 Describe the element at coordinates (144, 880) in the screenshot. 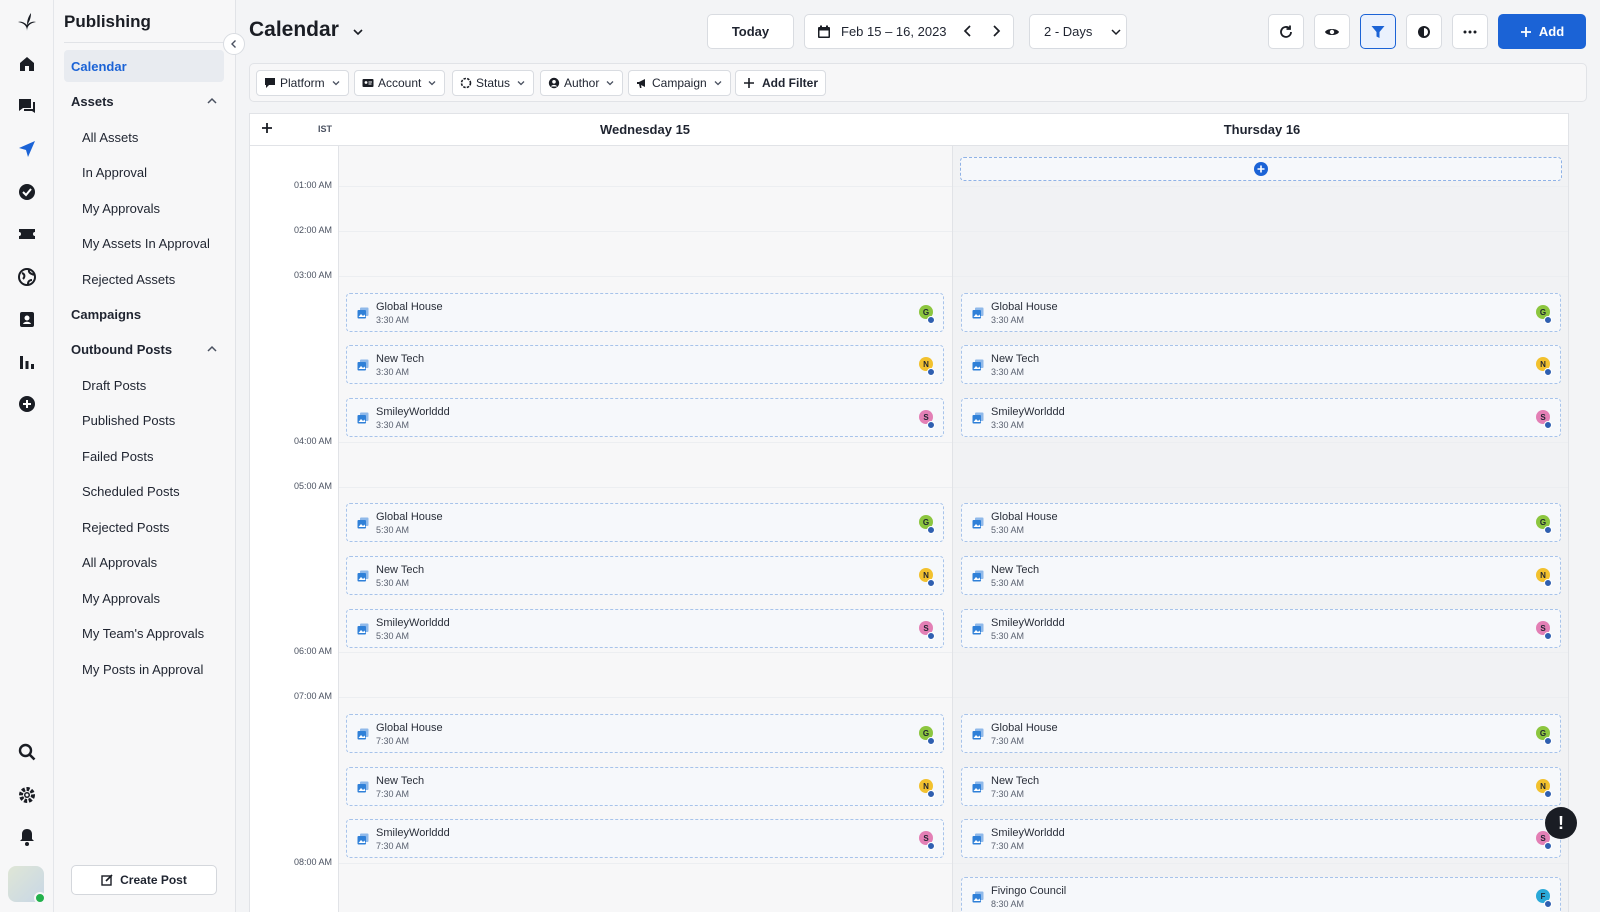

I see `create-post-button: Create Post` at that location.